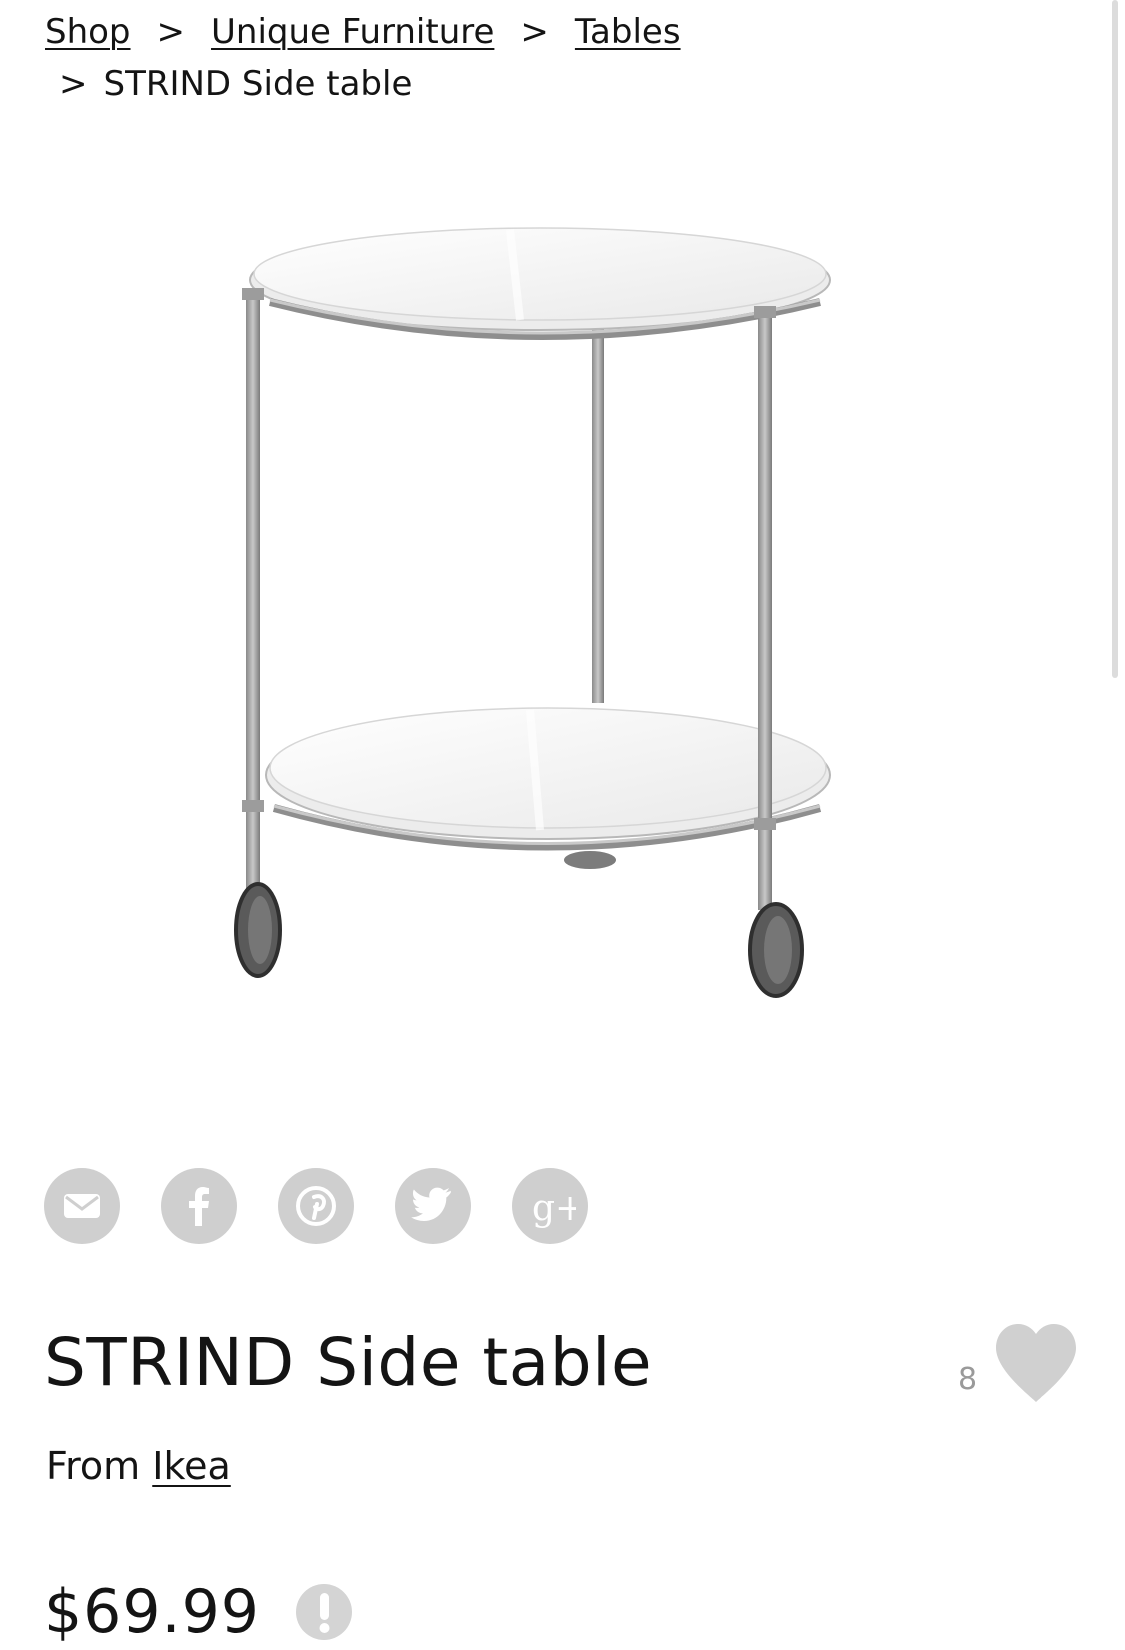 The height and width of the screenshot is (1650, 1125). I want to click on email-share-button, so click(82, 1206).